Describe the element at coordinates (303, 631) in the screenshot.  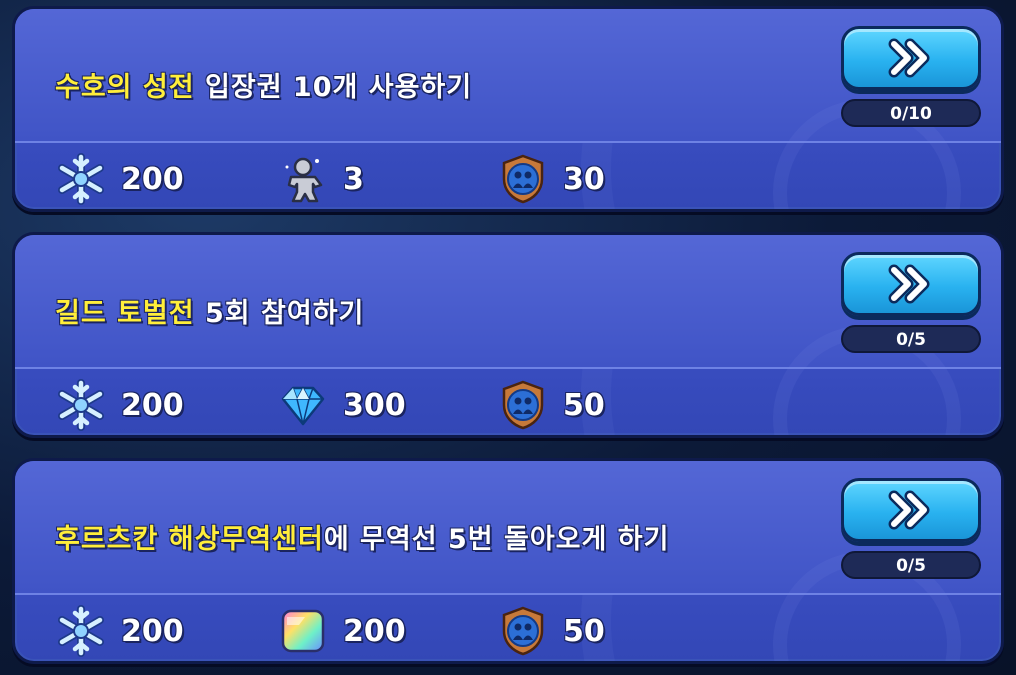
I see `rainbow-cube-icon` at that location.